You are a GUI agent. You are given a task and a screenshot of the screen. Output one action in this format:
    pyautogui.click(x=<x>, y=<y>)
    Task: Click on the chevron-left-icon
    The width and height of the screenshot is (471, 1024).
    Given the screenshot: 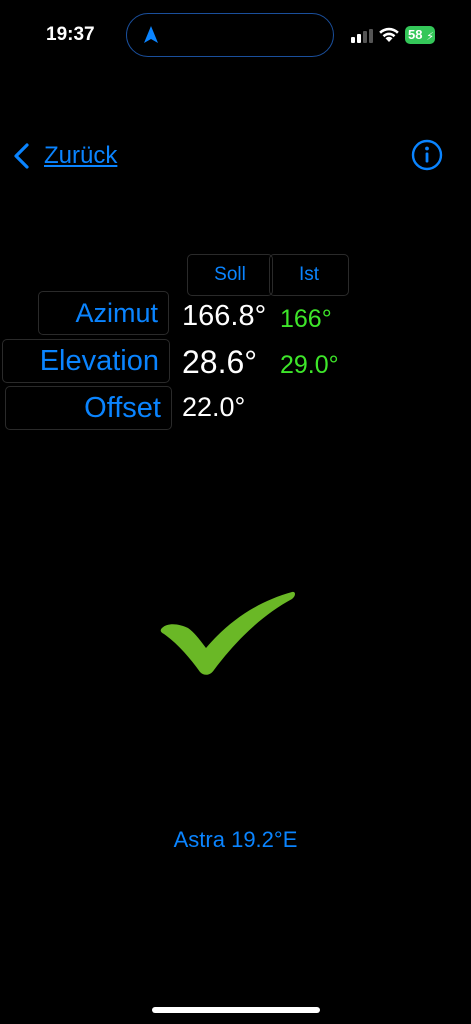 What is the action you would take?
    pyautogui.click(x=21, y=156)
    